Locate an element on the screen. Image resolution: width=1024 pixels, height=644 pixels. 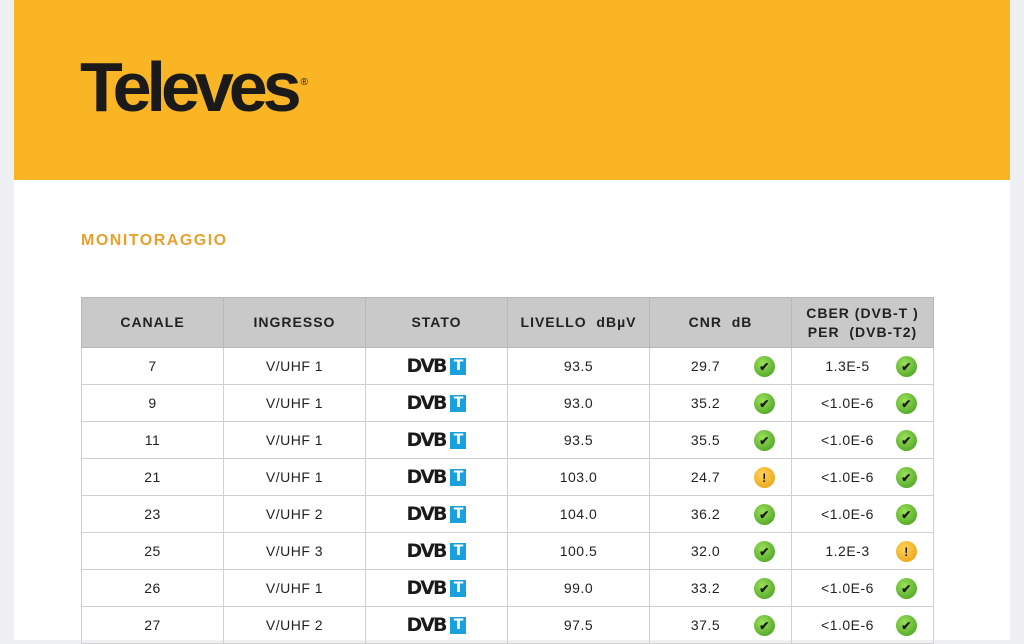
canale: 21 is located at coordinates (152, 477).